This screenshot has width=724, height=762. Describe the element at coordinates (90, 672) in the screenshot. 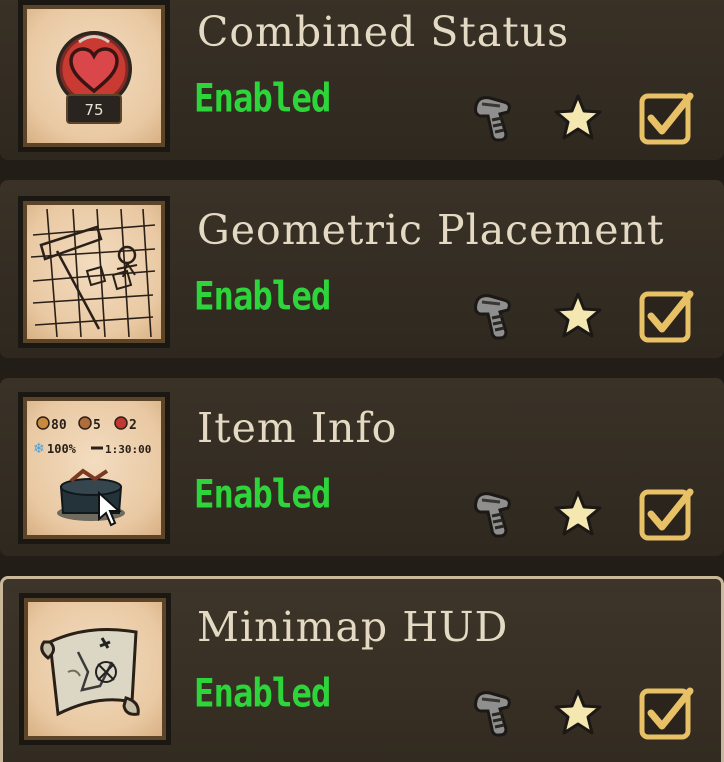

I see `scroll-map-icon` at that location.